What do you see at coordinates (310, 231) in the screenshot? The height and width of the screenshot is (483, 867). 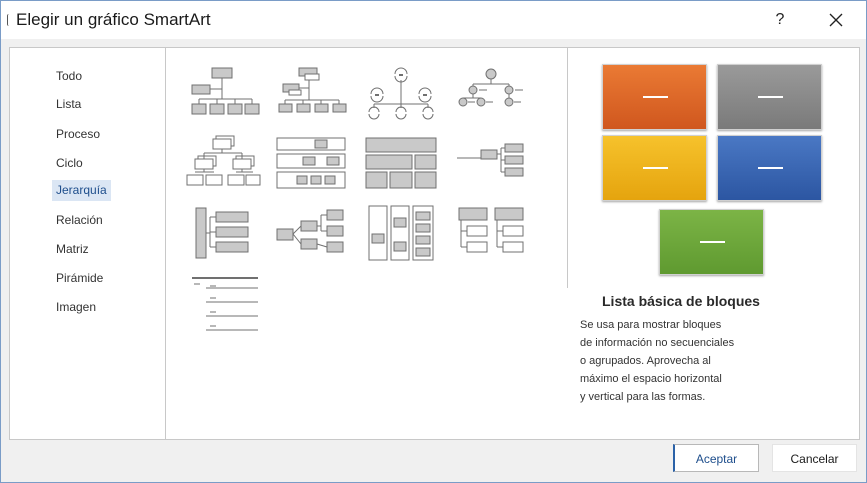 I see `horizontal-multilevel-thumbnail` at bounding box center [310, 231].